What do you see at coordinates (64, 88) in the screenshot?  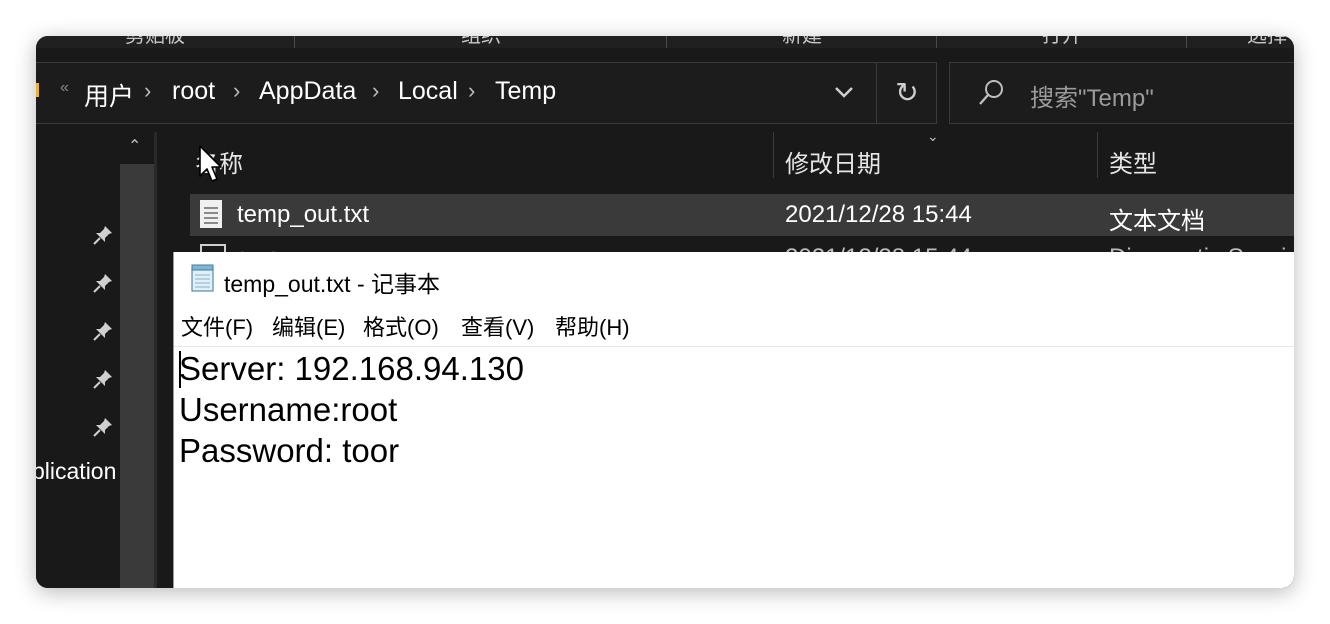 I see `chevron-double-left-icon: «` at bounding box center [64, 88].